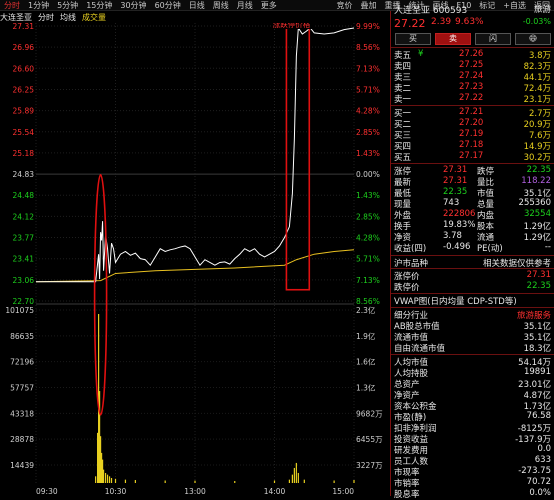  What do you see at coordinates (67, 5) in the screenshot?
I see `period-tab-2: 5分钟` at bounding box center [67, 5].